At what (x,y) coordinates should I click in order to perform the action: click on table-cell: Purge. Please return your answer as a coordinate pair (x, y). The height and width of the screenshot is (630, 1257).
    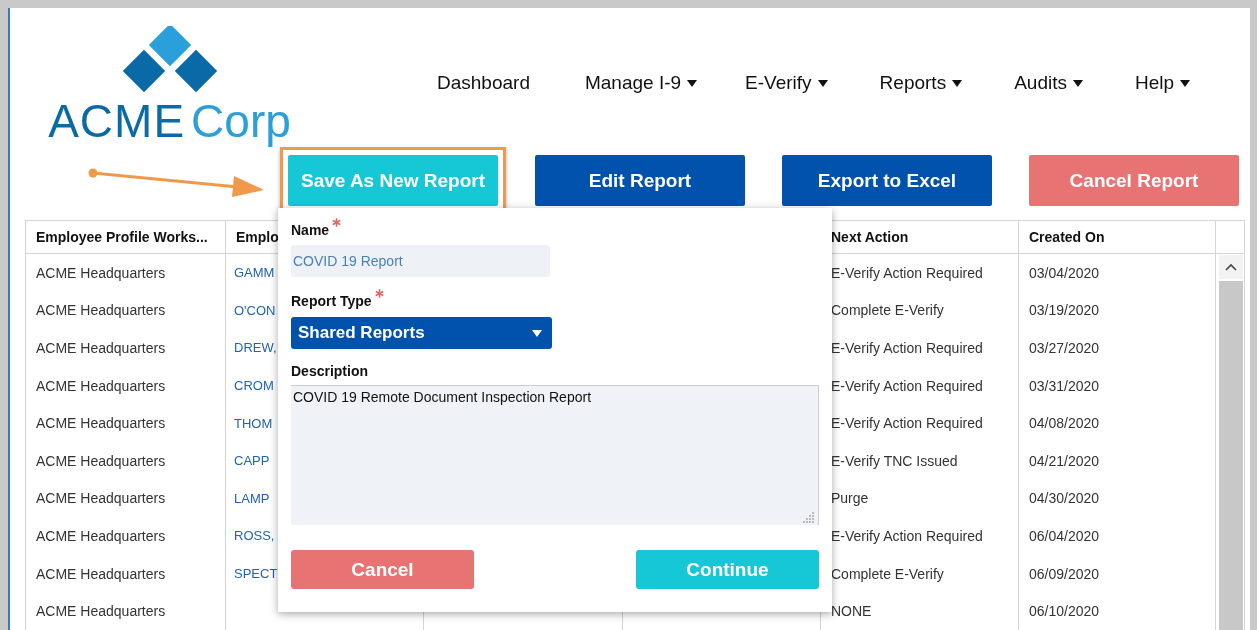
    Looking at the image, I should click on (850, 498).